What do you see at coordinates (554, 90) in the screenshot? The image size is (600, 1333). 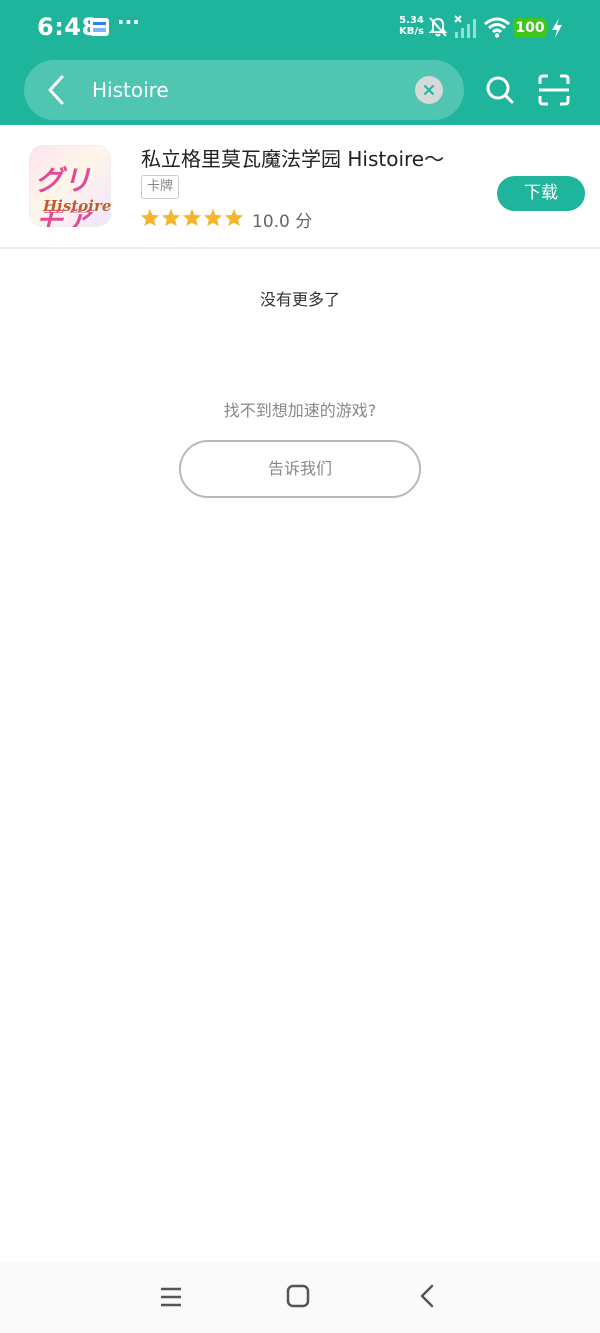 I see `scan-icon` at bounding box center [554, 90].